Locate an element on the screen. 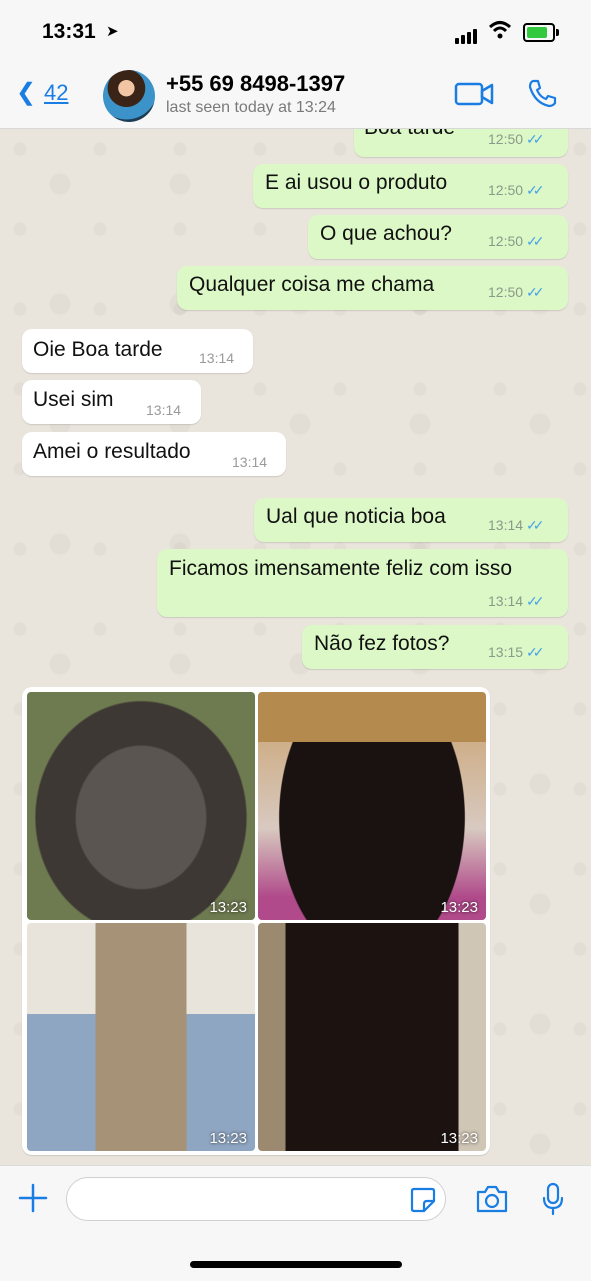 This screenshot has width=591, height=1281. status-time: 13:31 is located at coordinates (69, 31).